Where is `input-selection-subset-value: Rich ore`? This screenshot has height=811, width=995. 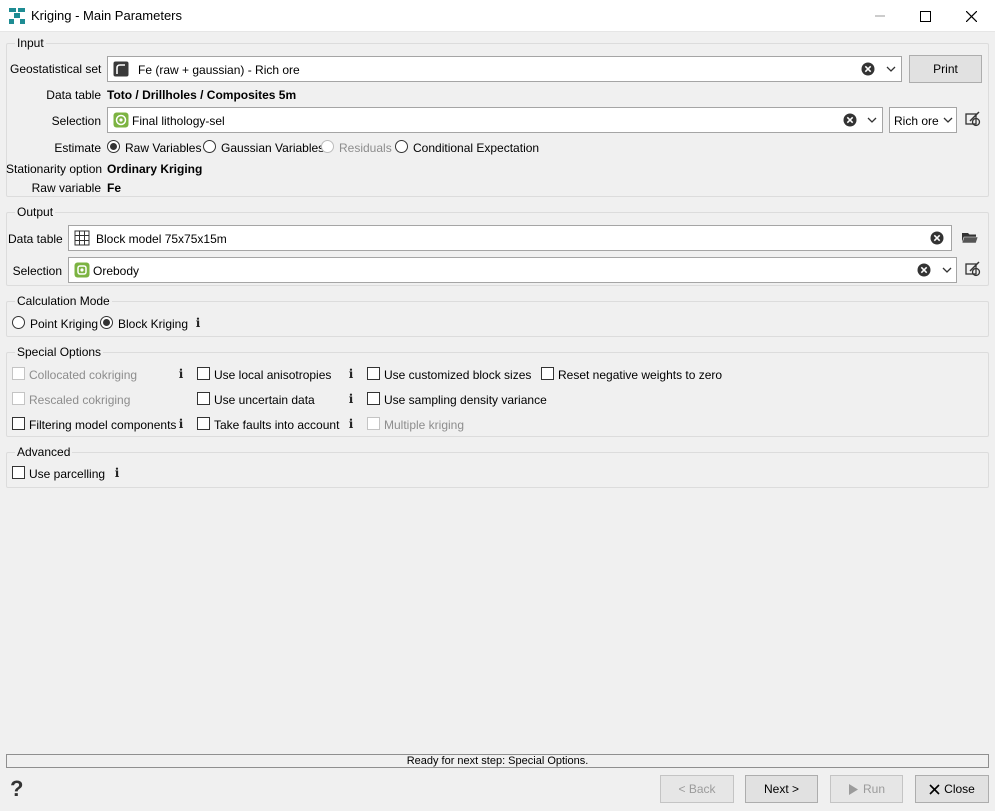
input-selection-subset-value: Rich ore is located at coordinates (916, 121).